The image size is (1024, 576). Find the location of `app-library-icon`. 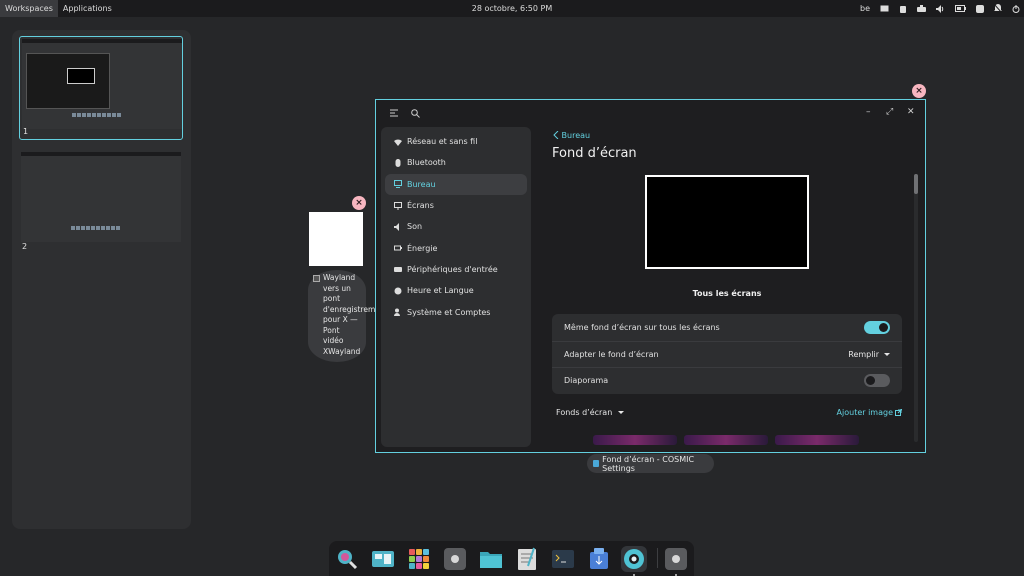

app-library-icon is located at coordinates (419, 559).